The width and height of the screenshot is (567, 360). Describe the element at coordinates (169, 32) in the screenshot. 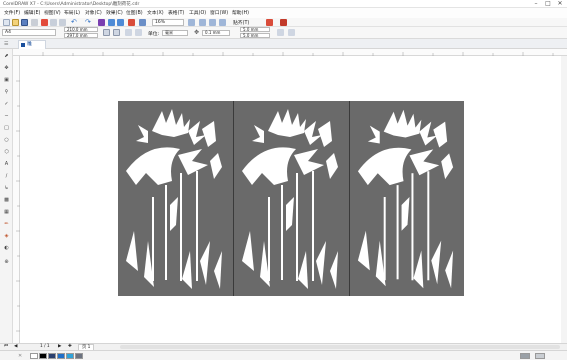

I see `units-value: 毫米` at that location.